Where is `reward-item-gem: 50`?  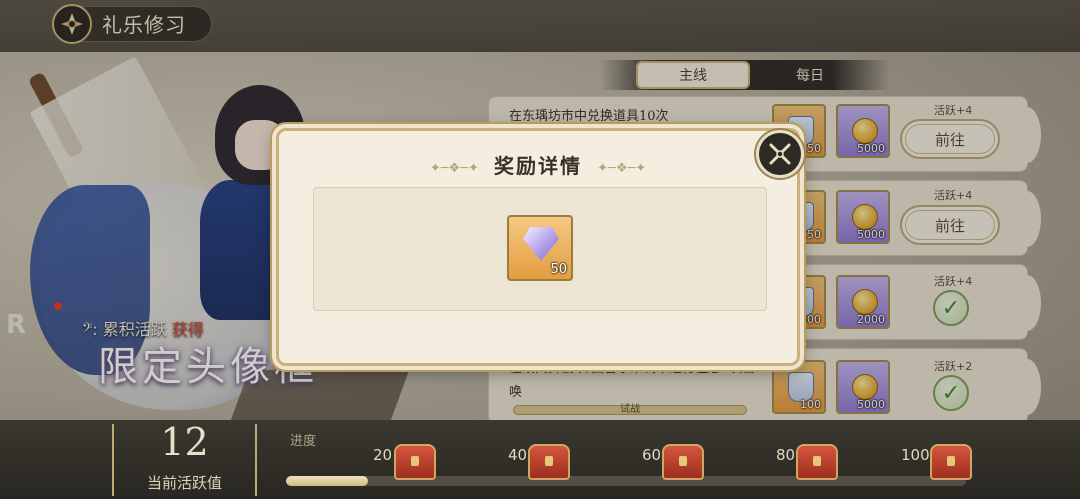 reward-item-gem: 50 is located at coordinates (540, 248).